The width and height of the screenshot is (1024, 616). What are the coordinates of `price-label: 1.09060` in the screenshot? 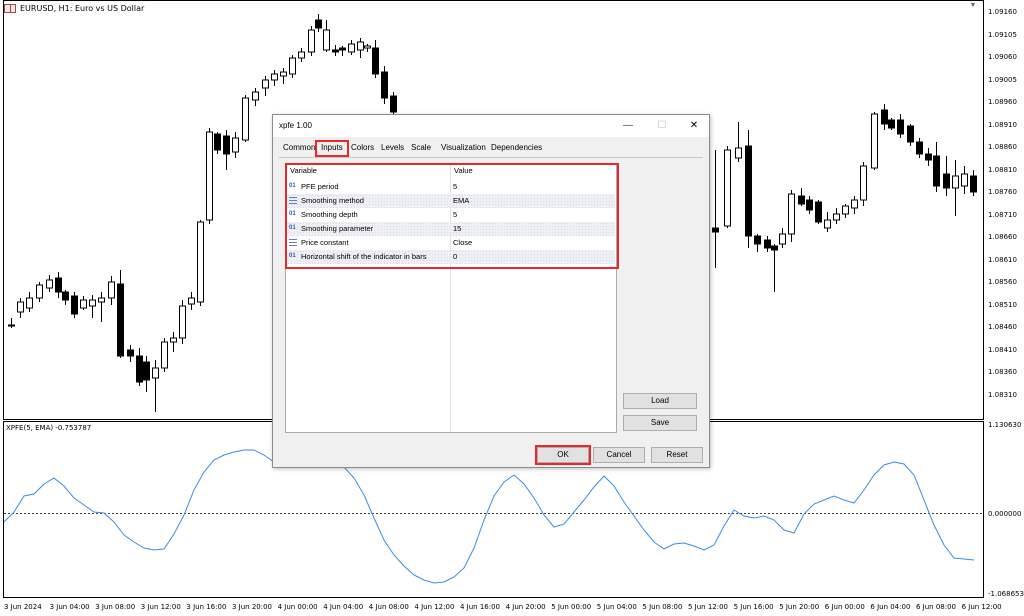 It's located at (1002, 57).